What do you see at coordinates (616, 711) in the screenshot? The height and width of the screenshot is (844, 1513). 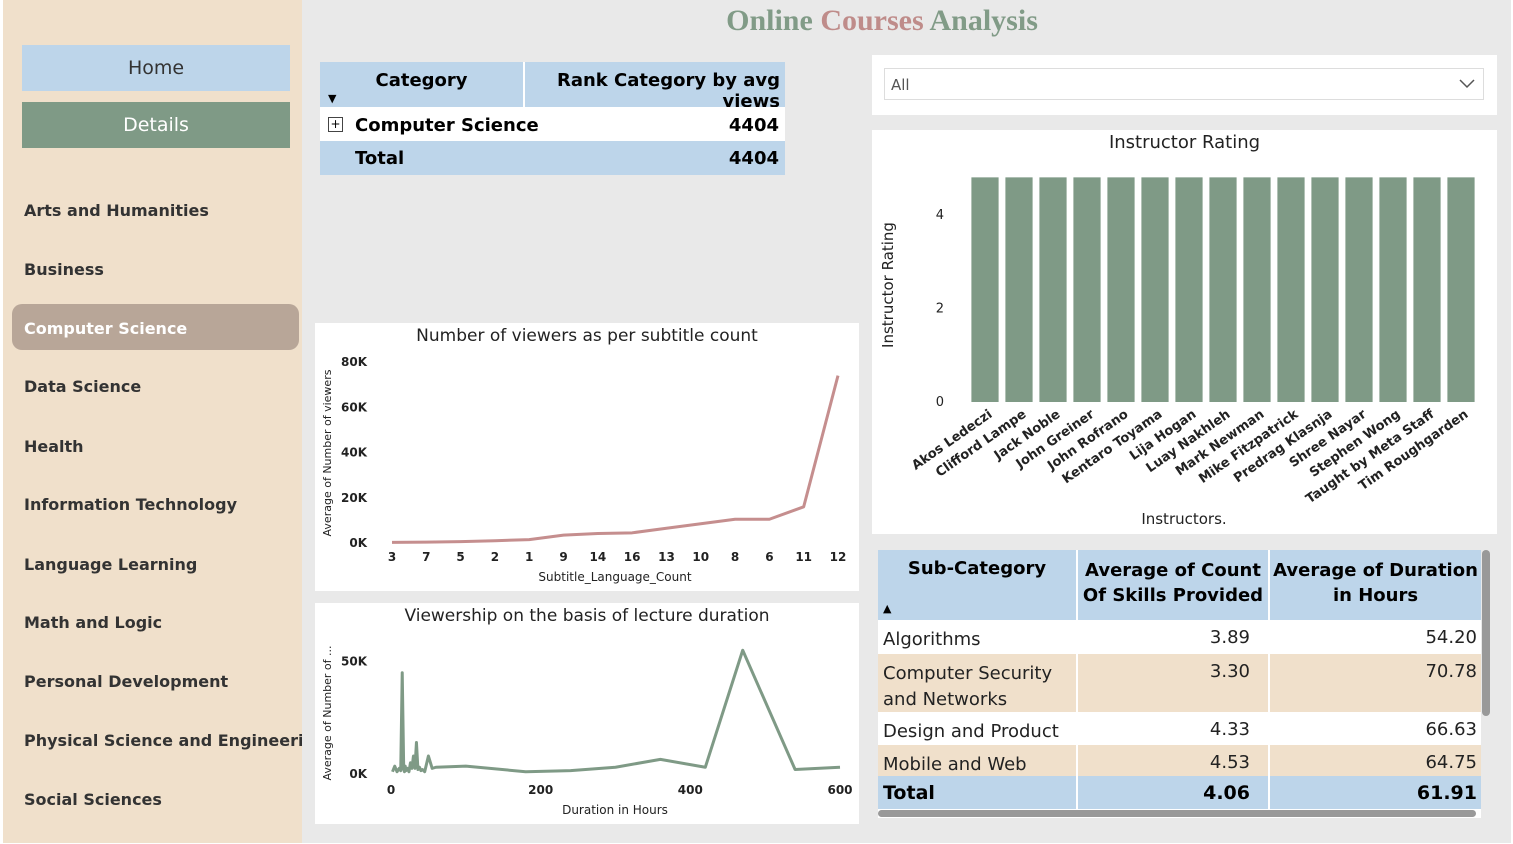 I see `series-line` at bounding box center [616, 711].